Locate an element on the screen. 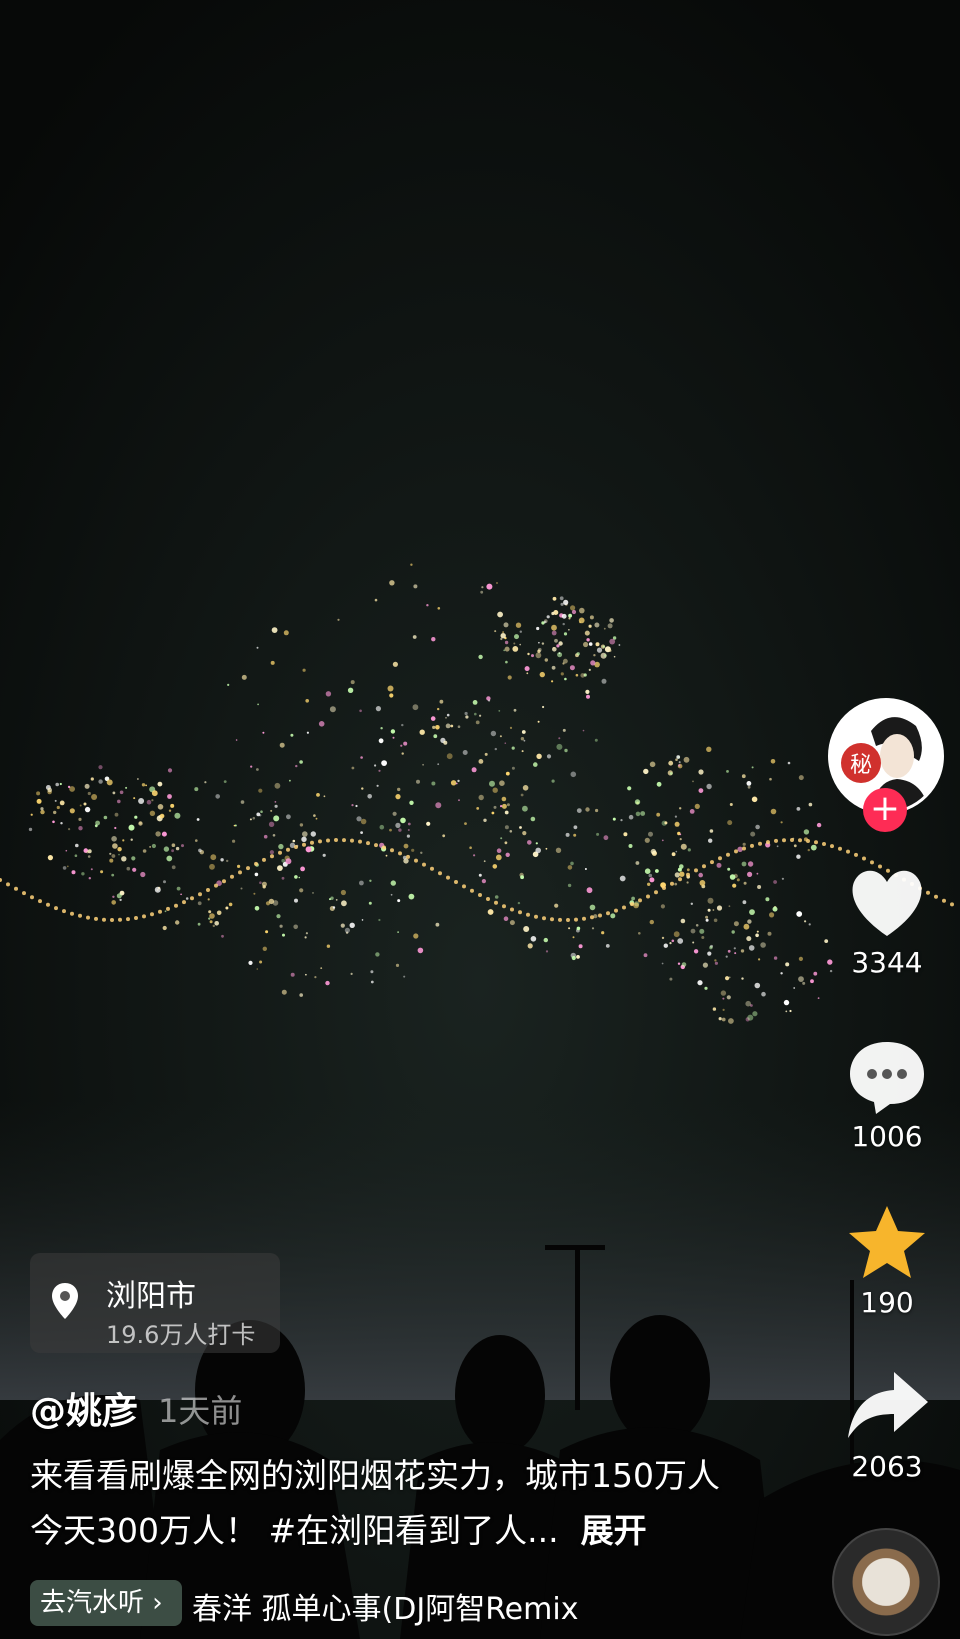 This screenshot has height=1639, width=960. plus-icon: + is located at coordinates (885, 808).